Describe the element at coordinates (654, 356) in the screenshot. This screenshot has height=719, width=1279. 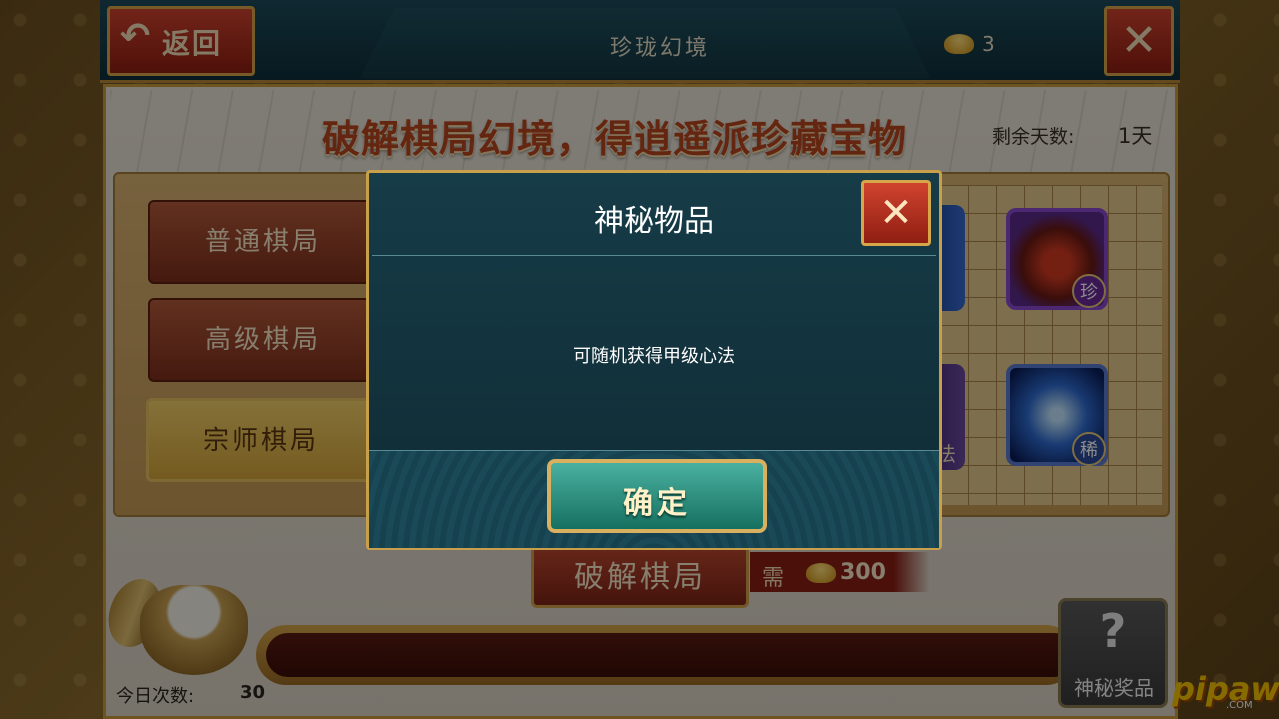
I see `dialog-message: 可随机获得甲级心法` at that location.